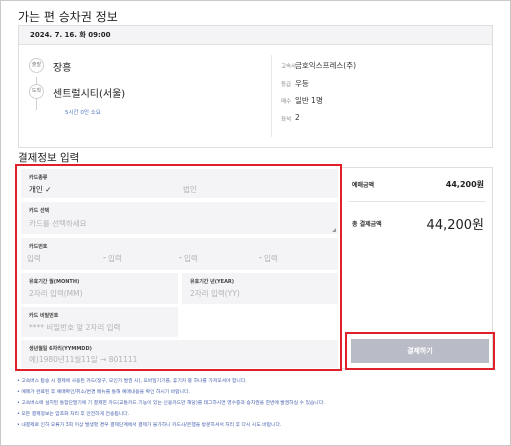  Describe the element at coordinates (40, 189) in the screenshot. I see `card-type-personal-option: 개인 ✓` at that location.